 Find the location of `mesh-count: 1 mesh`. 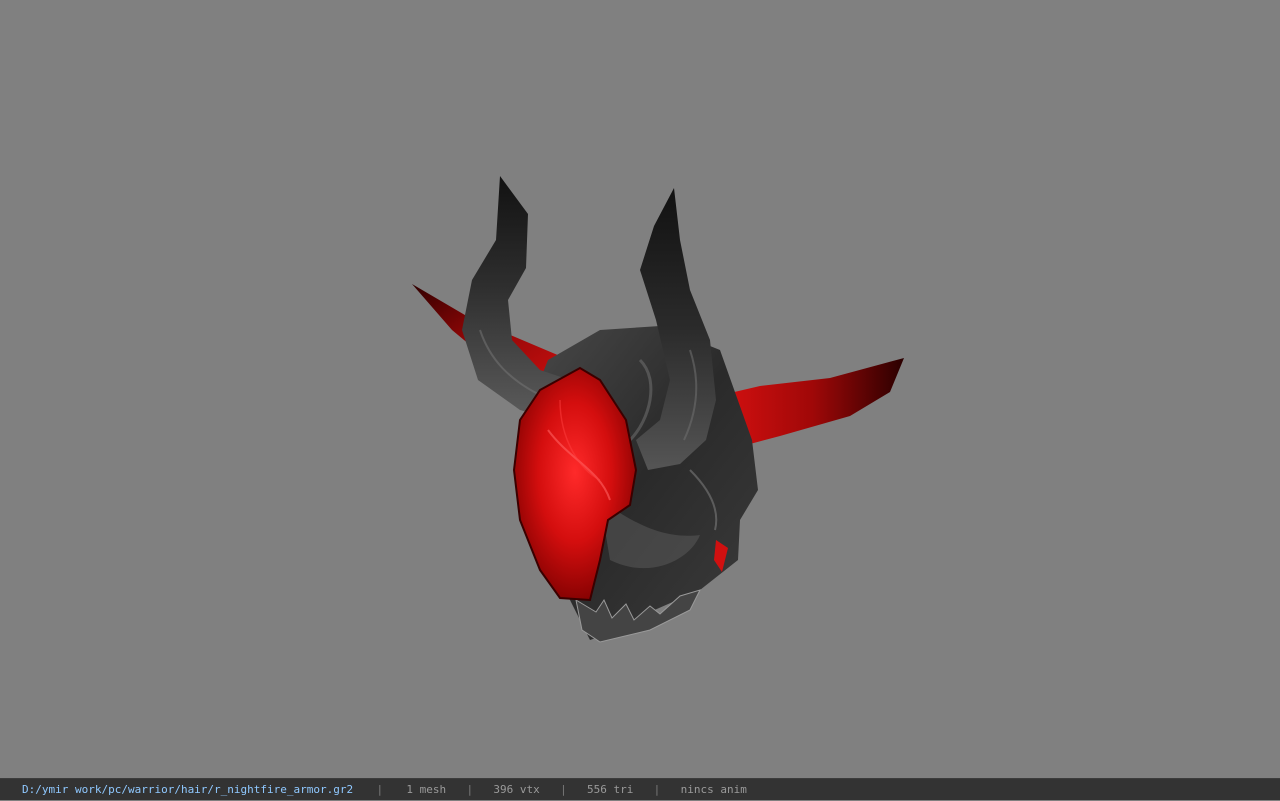

mesh-count: 1 mesh is located at coordinates (426, 789).